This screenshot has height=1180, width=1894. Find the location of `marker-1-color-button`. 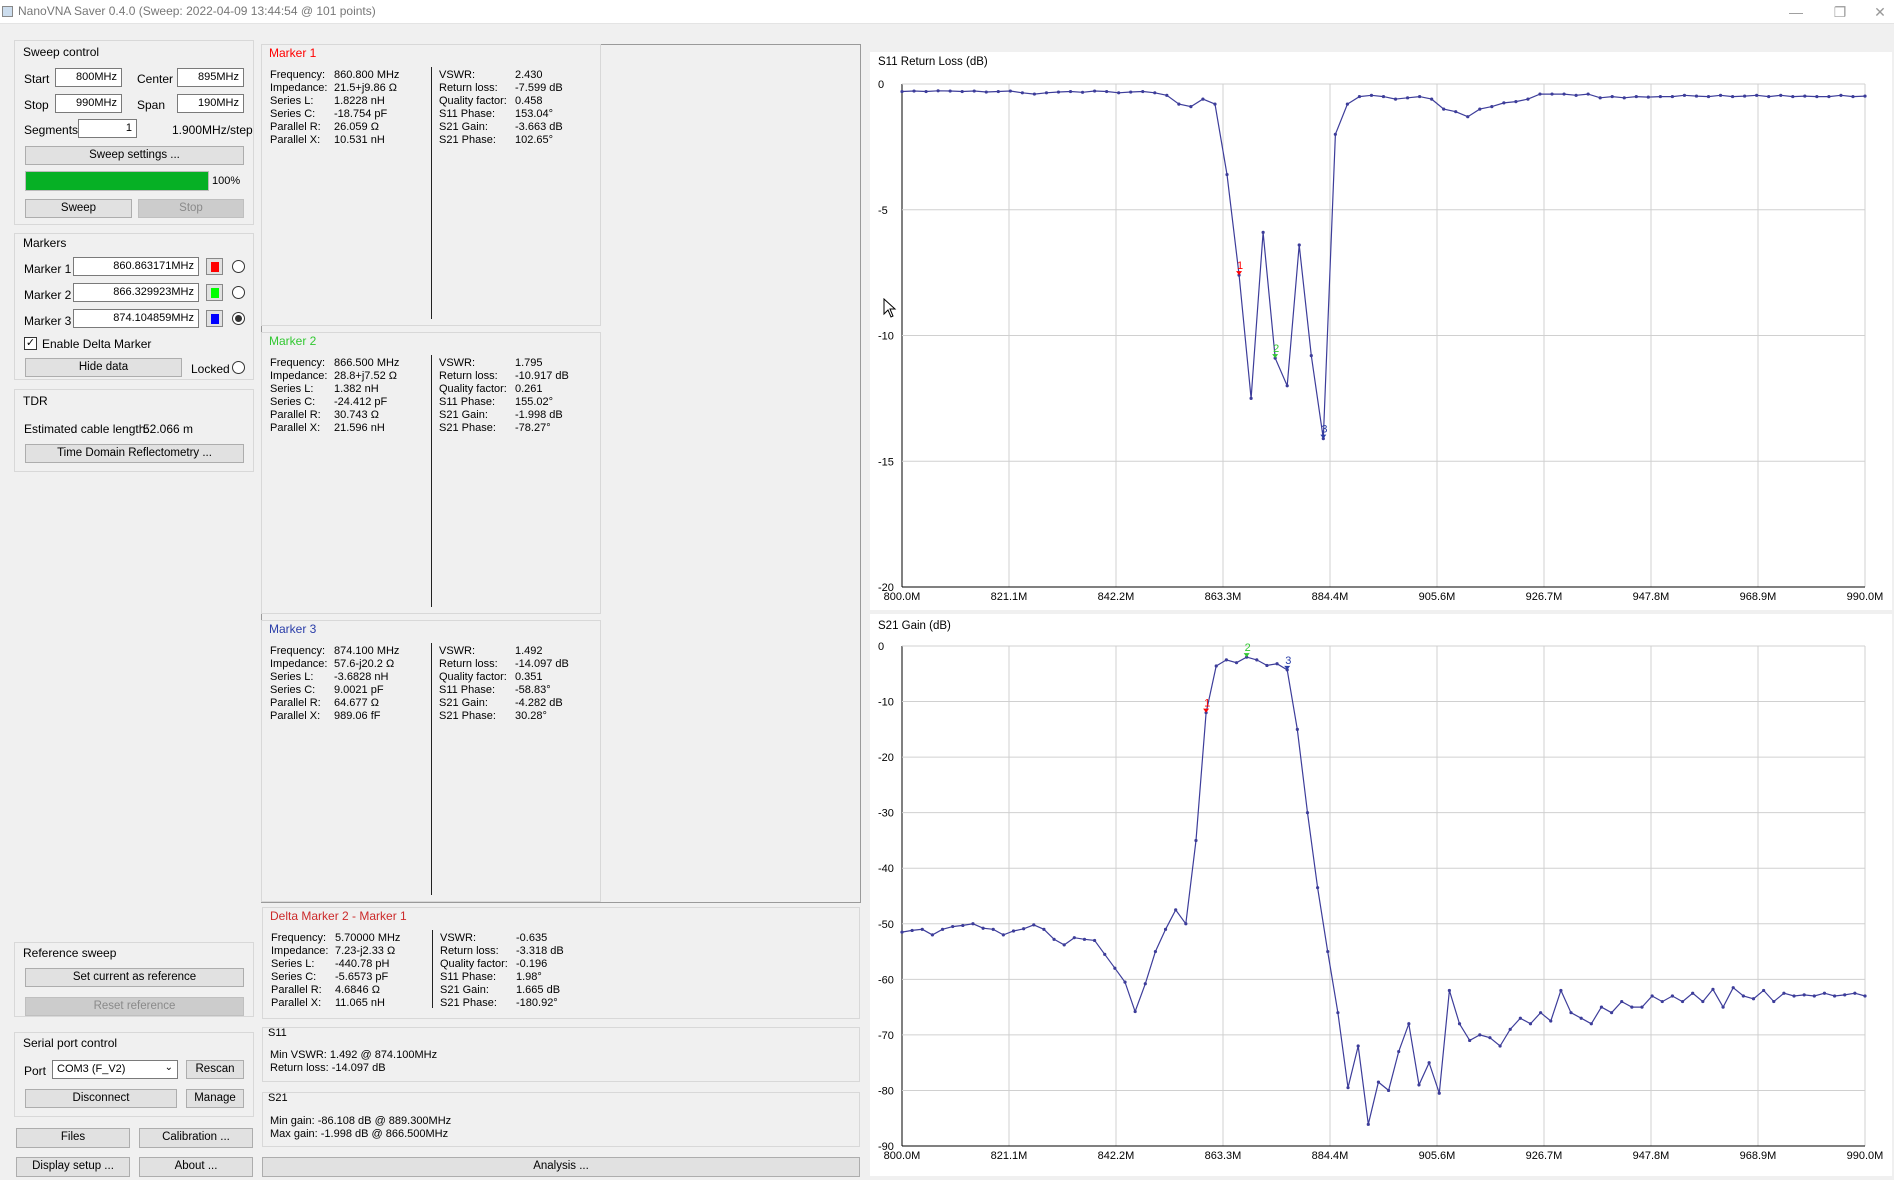

marker-1-color-button is located at coordinates (214, 266).